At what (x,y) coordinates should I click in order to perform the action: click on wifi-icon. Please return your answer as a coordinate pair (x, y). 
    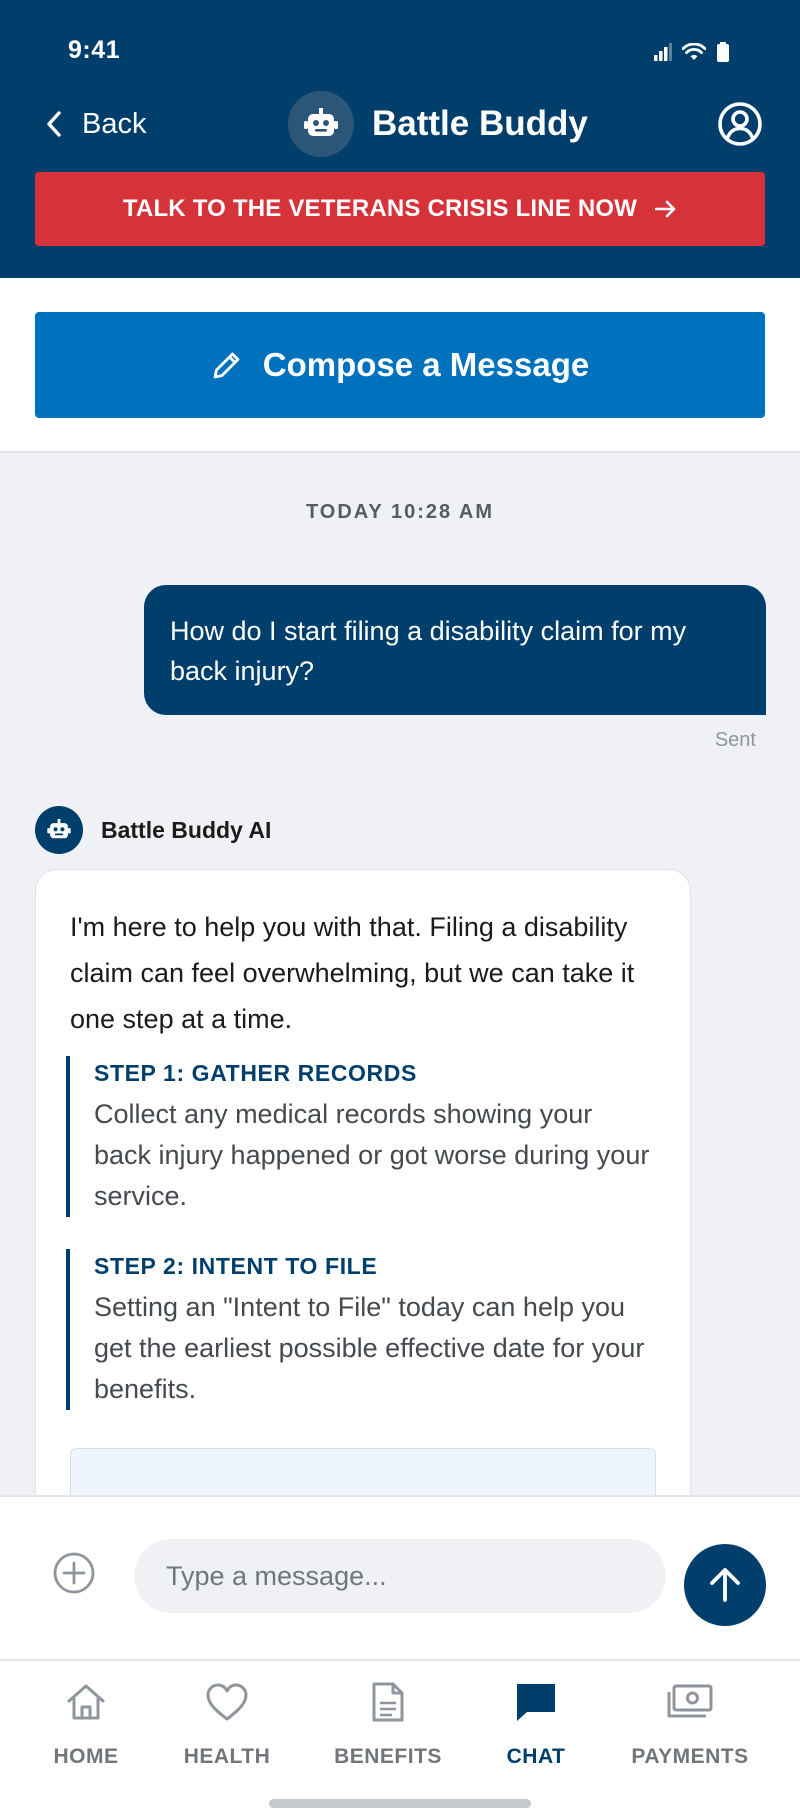
    Looking at the image, I should click on (694, 51).